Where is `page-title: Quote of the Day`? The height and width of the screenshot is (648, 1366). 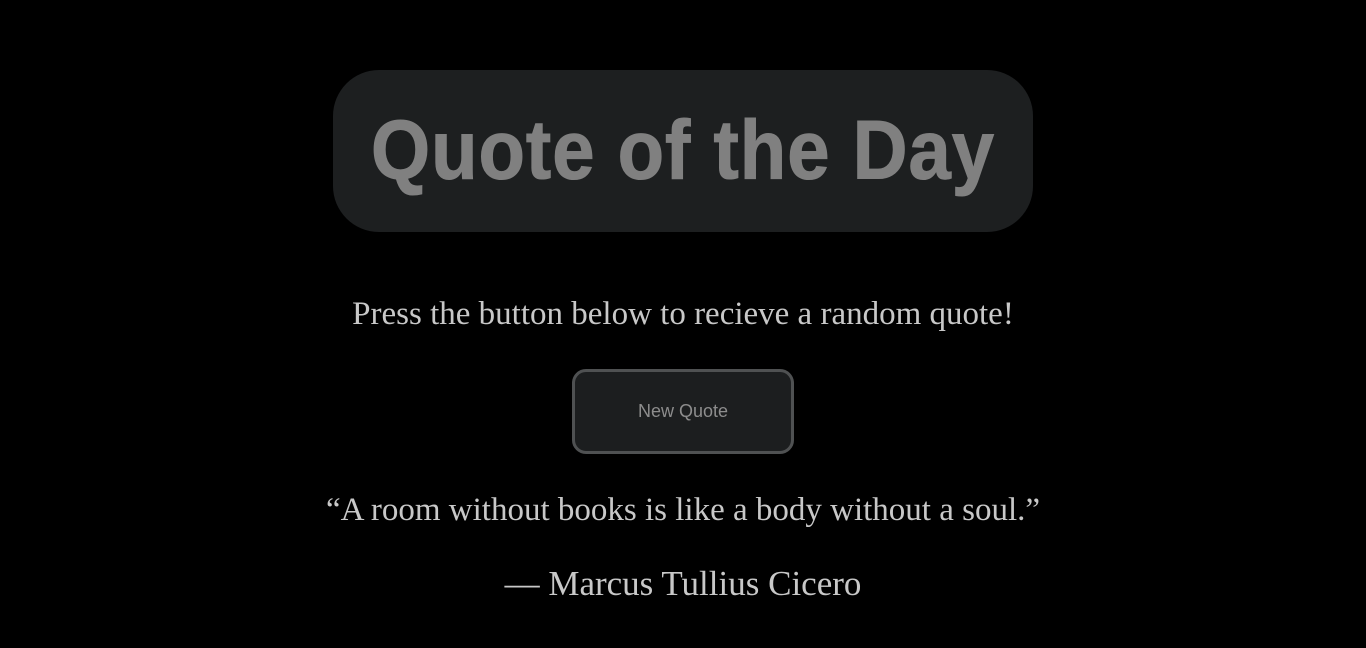 page-title: Quote of the Day is located at coordinates (683, 150).